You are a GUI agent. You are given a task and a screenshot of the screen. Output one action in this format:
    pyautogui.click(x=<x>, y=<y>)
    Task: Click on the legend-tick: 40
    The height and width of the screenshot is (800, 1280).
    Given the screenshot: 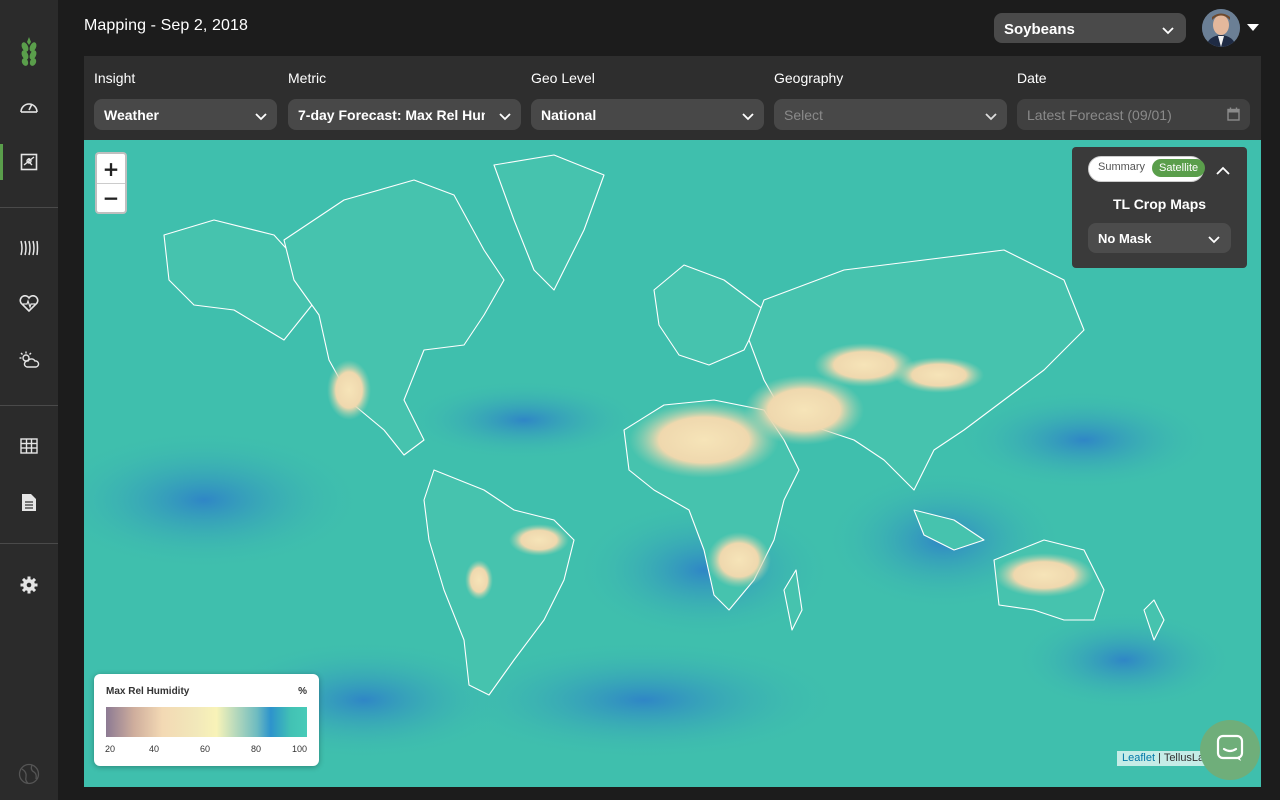 What is the action you would take?
    pyautogui.click(x=154, y=749)
    